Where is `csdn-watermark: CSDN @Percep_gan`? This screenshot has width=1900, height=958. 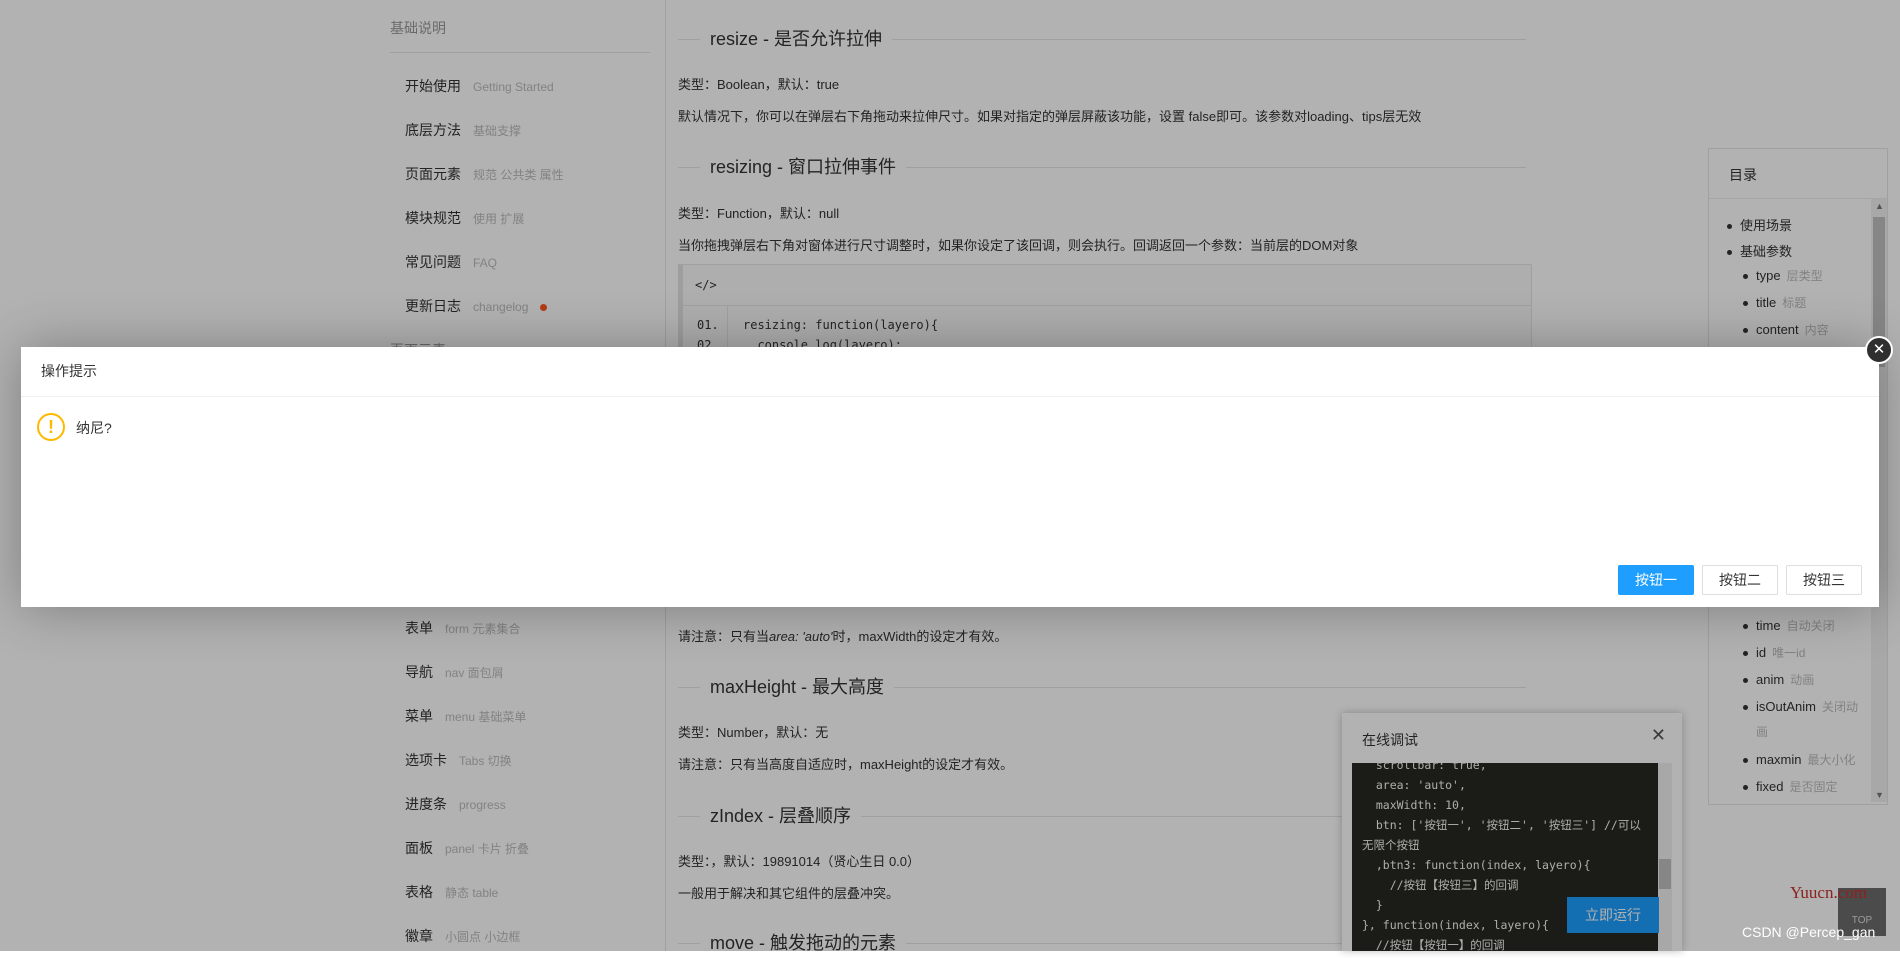 csdn-watermark: CSDN @Percep_gan is located at coordinates (1809, 932).